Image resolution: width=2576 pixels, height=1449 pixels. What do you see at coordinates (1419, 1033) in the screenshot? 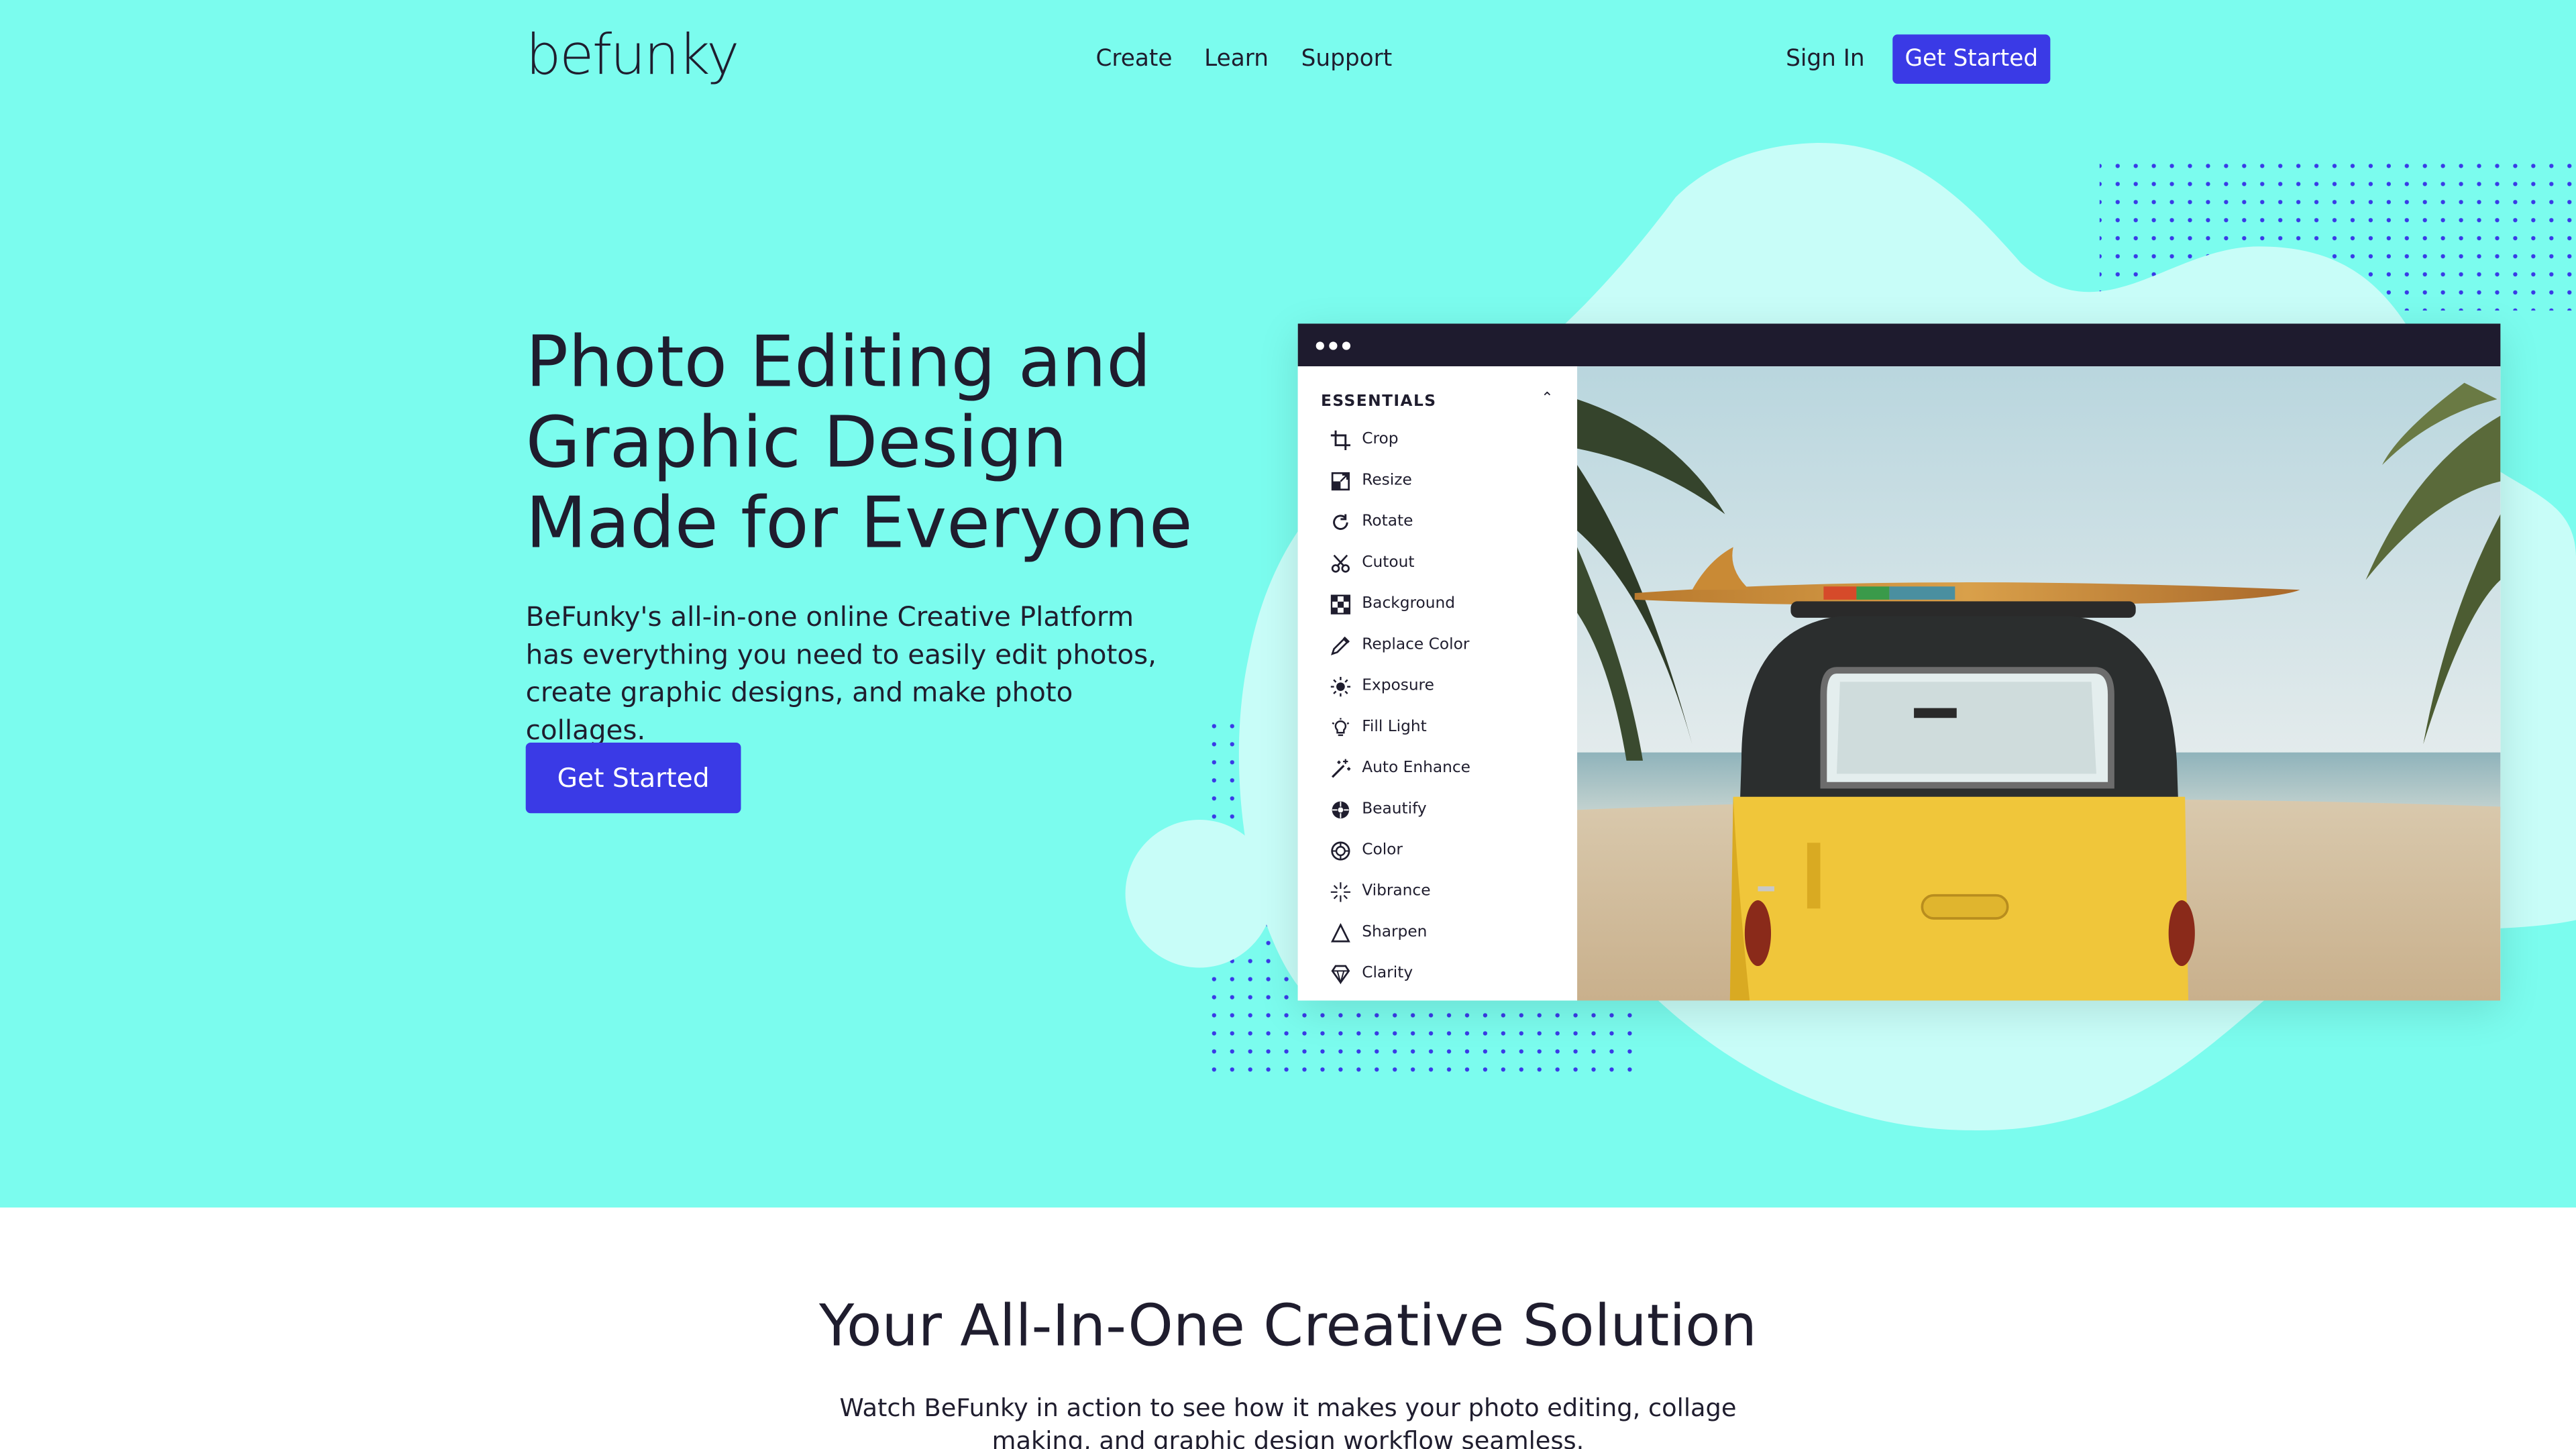
I see `dot-grid-bottom` at bounding box center [1419, 1033].